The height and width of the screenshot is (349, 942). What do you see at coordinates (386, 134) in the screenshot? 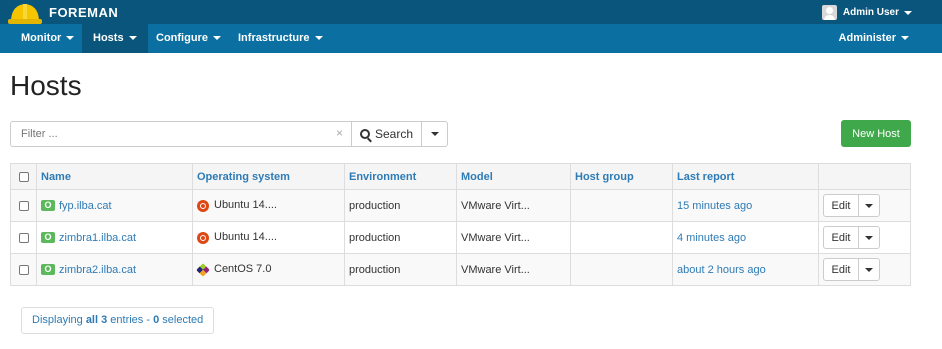
I see `search-button: Search` at bounding box center [386, 134].